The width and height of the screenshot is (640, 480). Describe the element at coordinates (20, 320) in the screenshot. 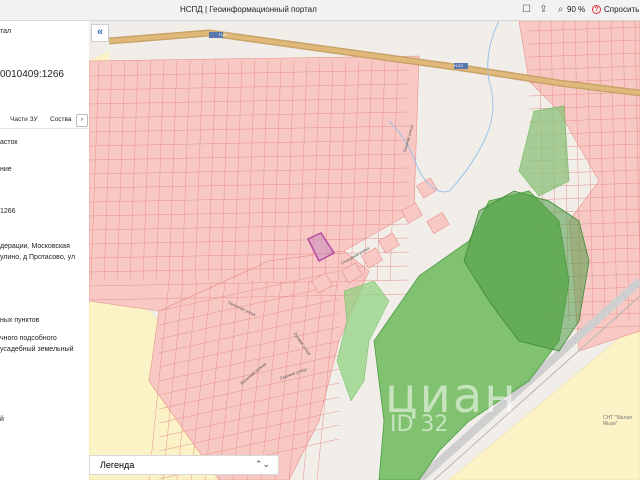

I see `land-category-value: ных пунктов` at that location.